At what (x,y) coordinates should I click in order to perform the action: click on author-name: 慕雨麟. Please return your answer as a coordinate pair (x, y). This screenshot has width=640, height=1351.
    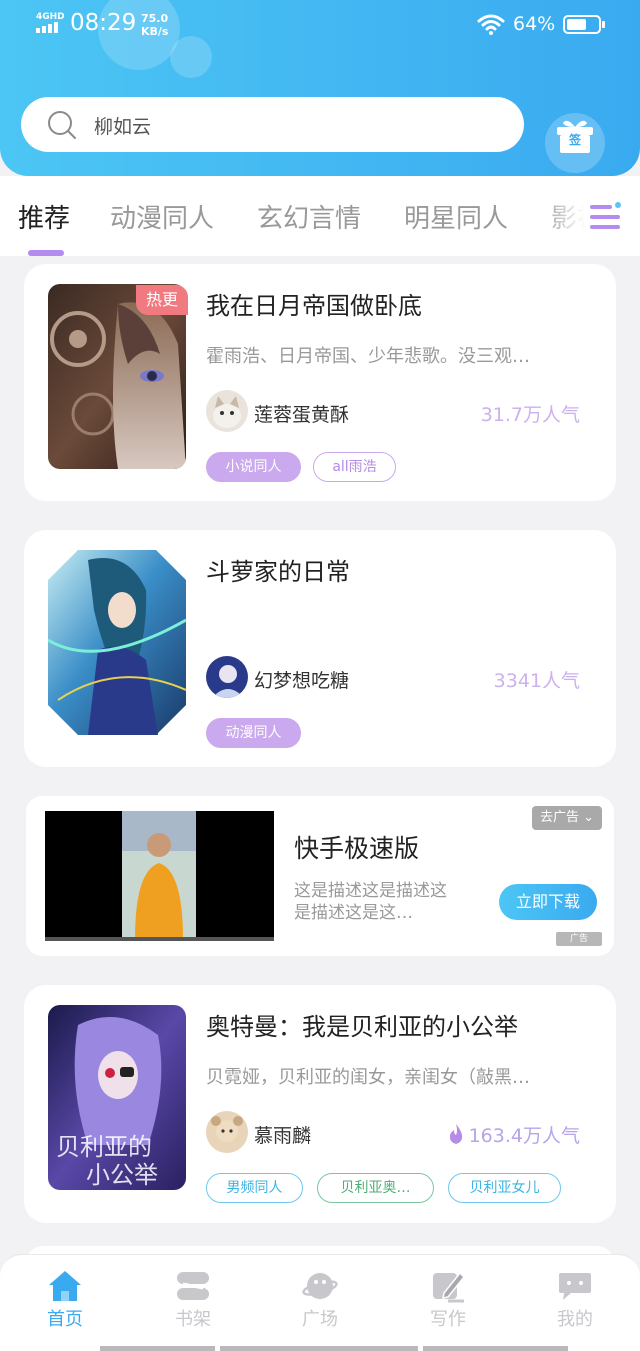
    Looking at the image, I should click on (282, 1134).